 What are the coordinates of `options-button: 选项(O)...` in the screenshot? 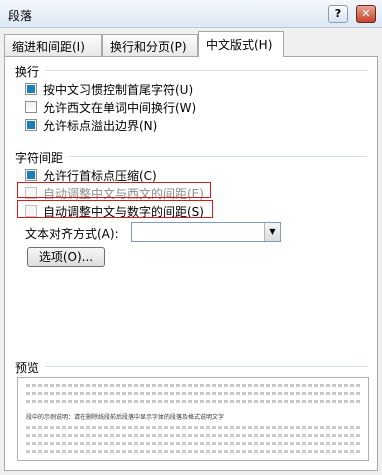 It's located at (66, 257).